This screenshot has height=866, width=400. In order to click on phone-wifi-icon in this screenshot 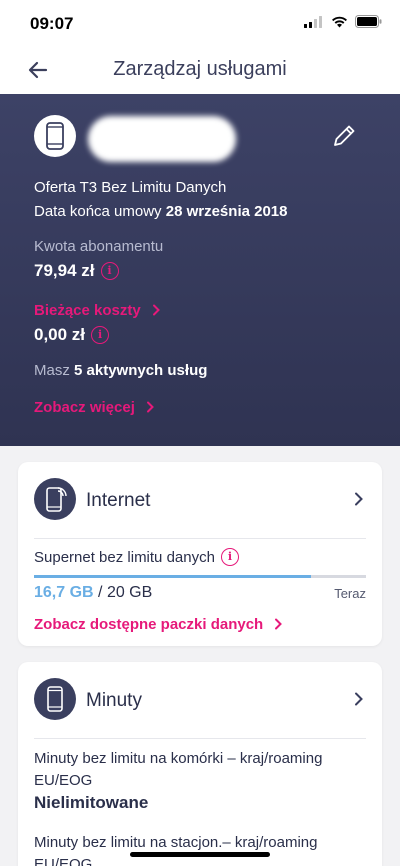, I will do `click(56, 499)`.